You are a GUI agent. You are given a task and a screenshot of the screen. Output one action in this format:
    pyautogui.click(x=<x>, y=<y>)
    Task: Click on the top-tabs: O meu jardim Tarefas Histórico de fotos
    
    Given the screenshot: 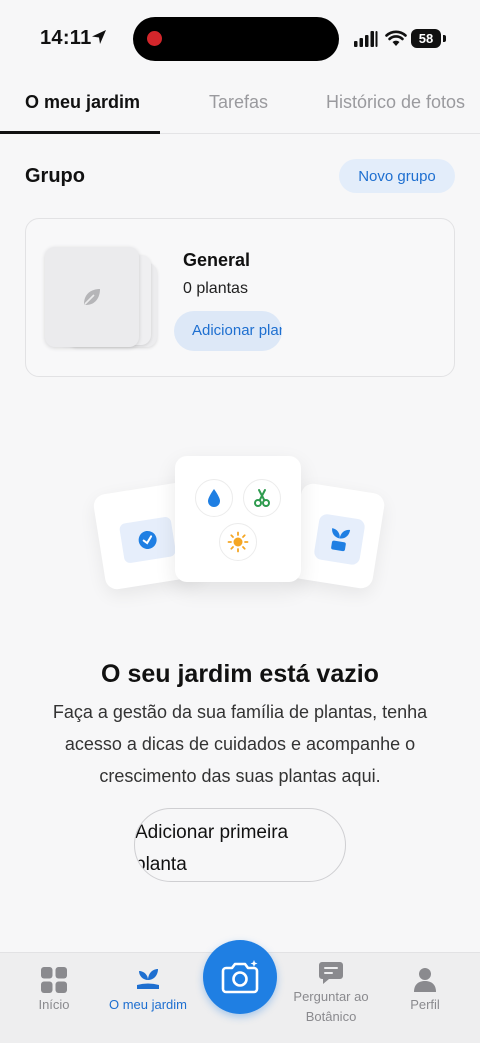 What is the action you would take?
    pyautogui.click(x=240, y=106)
    